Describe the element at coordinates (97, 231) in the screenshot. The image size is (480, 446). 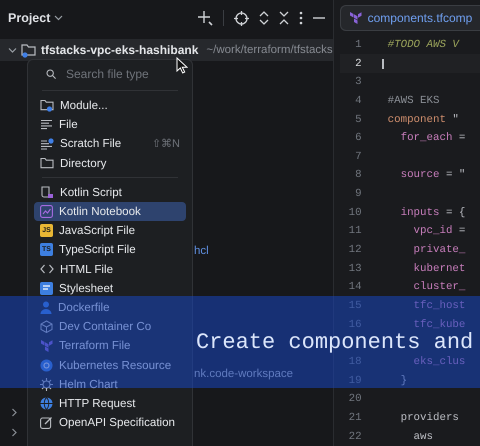
I see `menu-item-label: JavaScript File` at that location.